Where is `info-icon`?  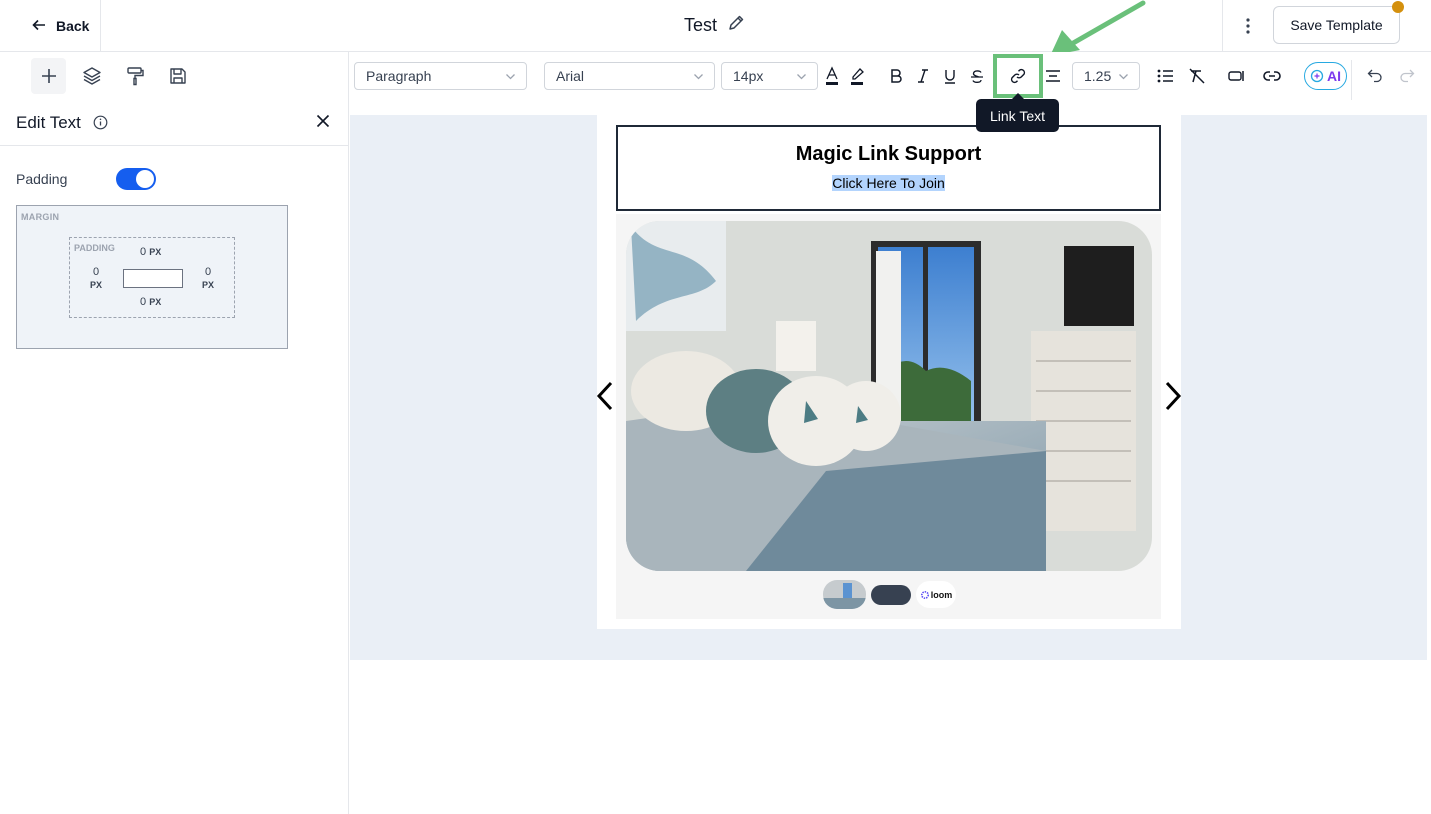 info-icon is located at coordinates (100, 122).